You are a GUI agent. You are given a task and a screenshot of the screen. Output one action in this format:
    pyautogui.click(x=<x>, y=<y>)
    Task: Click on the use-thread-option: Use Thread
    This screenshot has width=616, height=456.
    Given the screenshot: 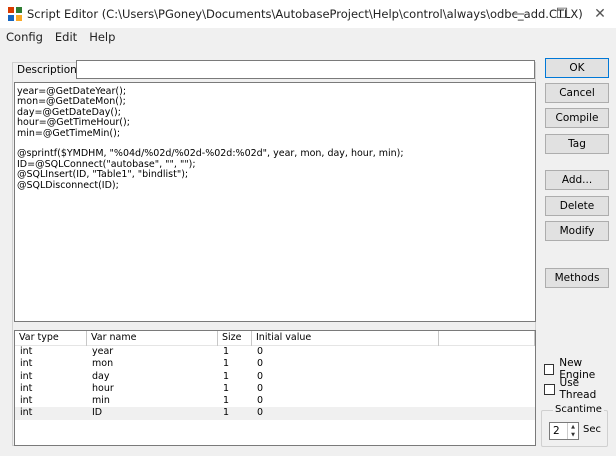 What is the action you would take?
    pyautogui.click(x=580, y=389)
    